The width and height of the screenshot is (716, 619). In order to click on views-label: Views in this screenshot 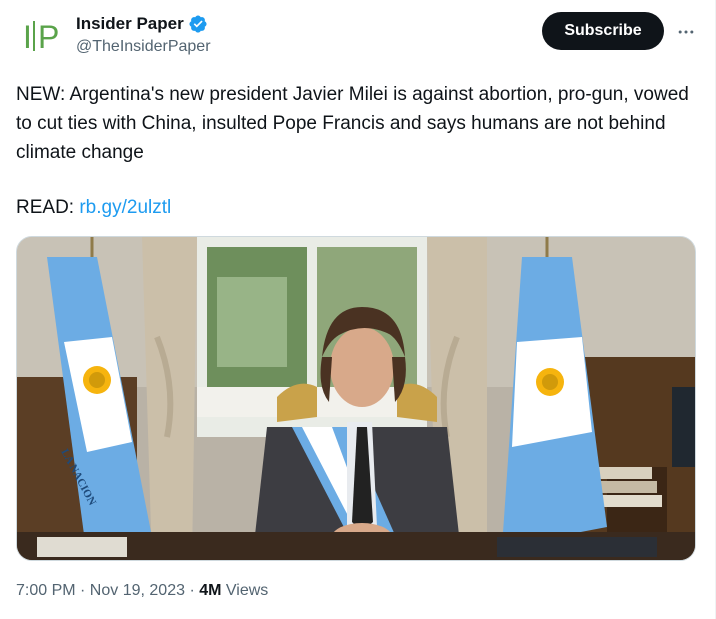, I will do `click(247, 590)`.